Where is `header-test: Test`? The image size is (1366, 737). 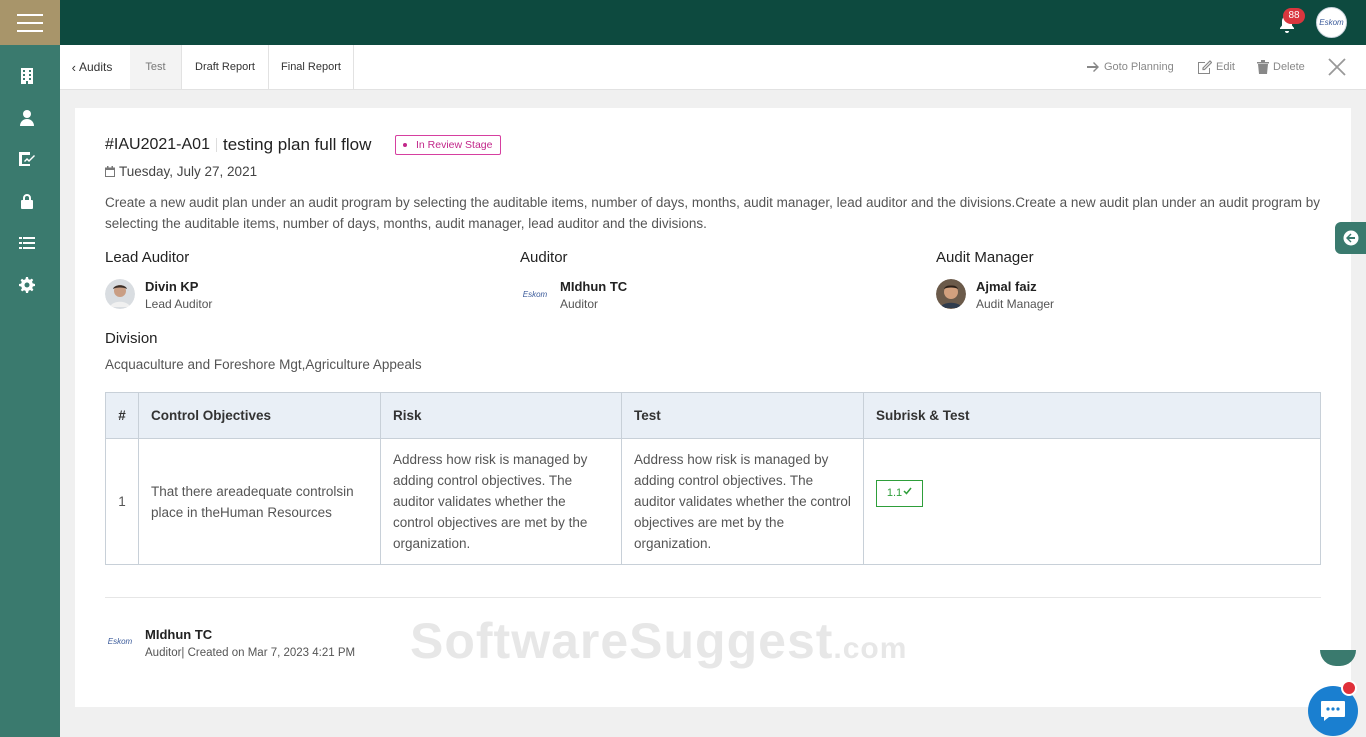
header-test: Test is located at coordinates (742, 415).